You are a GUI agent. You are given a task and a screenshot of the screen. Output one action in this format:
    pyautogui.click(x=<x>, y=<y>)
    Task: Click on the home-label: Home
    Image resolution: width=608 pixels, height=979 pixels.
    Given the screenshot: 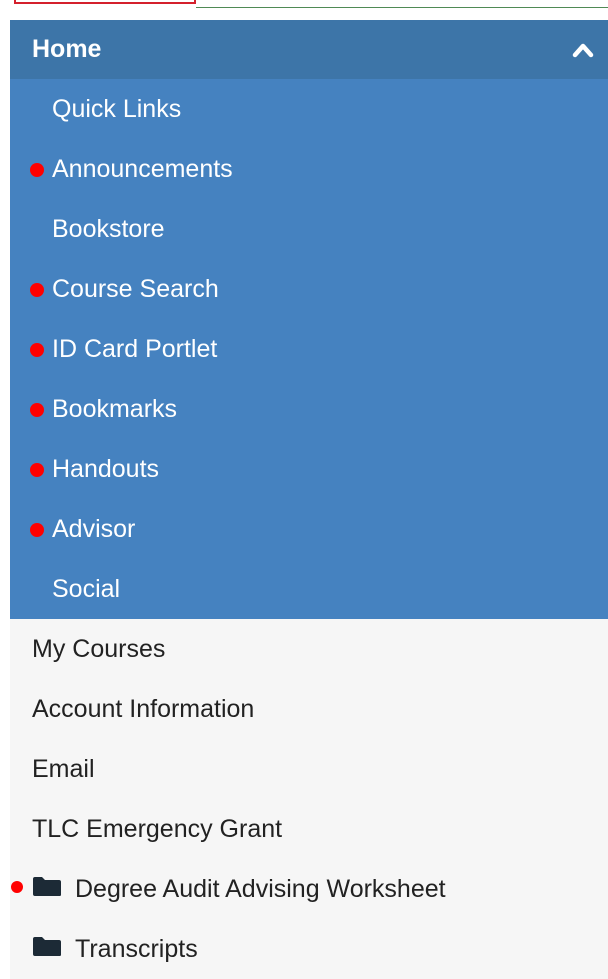 What is the action you would take?
    pyautogui.click(x=67, y=49)
    